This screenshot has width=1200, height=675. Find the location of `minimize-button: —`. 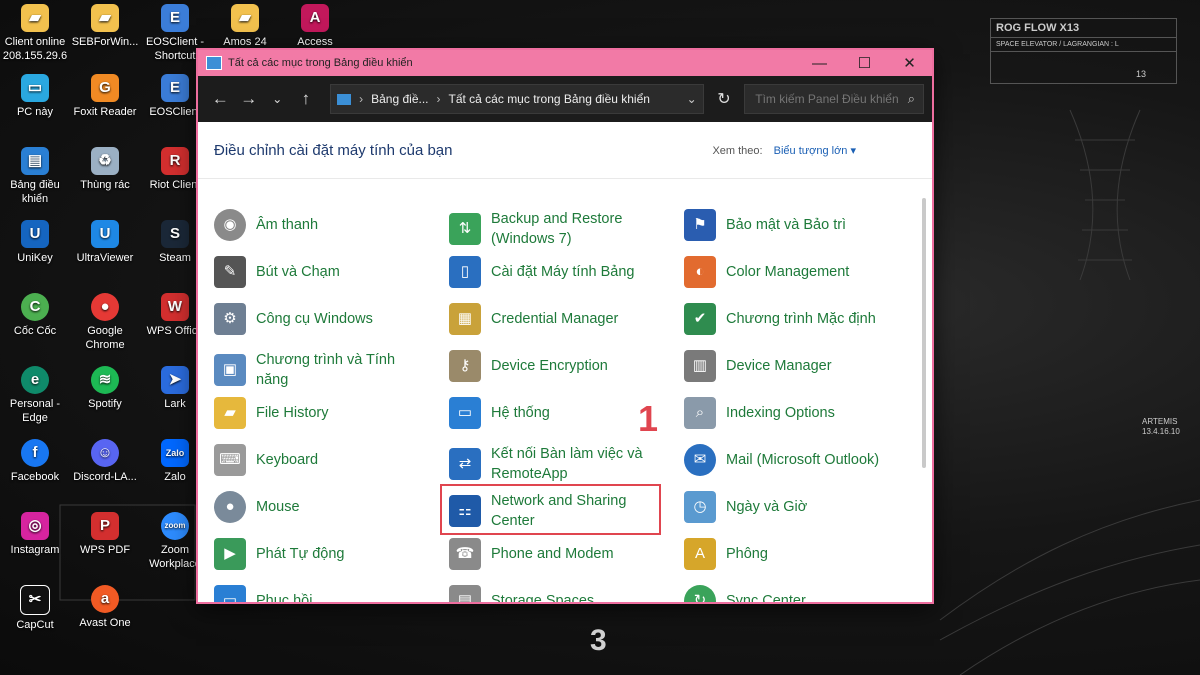

minimize-button: — is located at coordinates (819, 63).